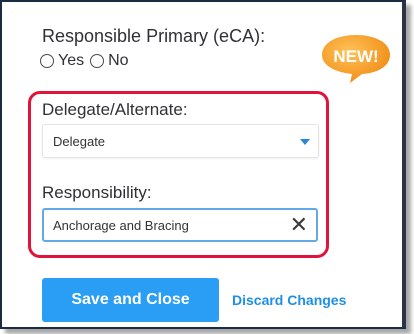 The height and width of the screenshot is (334, 414). I want to click on radio-no-label: No, so click(118, 61).